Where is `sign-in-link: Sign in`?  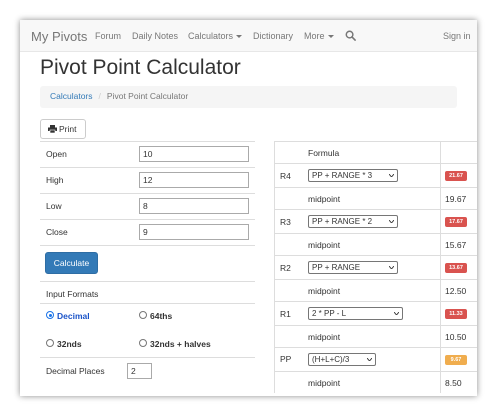 sign-in-link: Sign in is located at coordinates (457, 36).